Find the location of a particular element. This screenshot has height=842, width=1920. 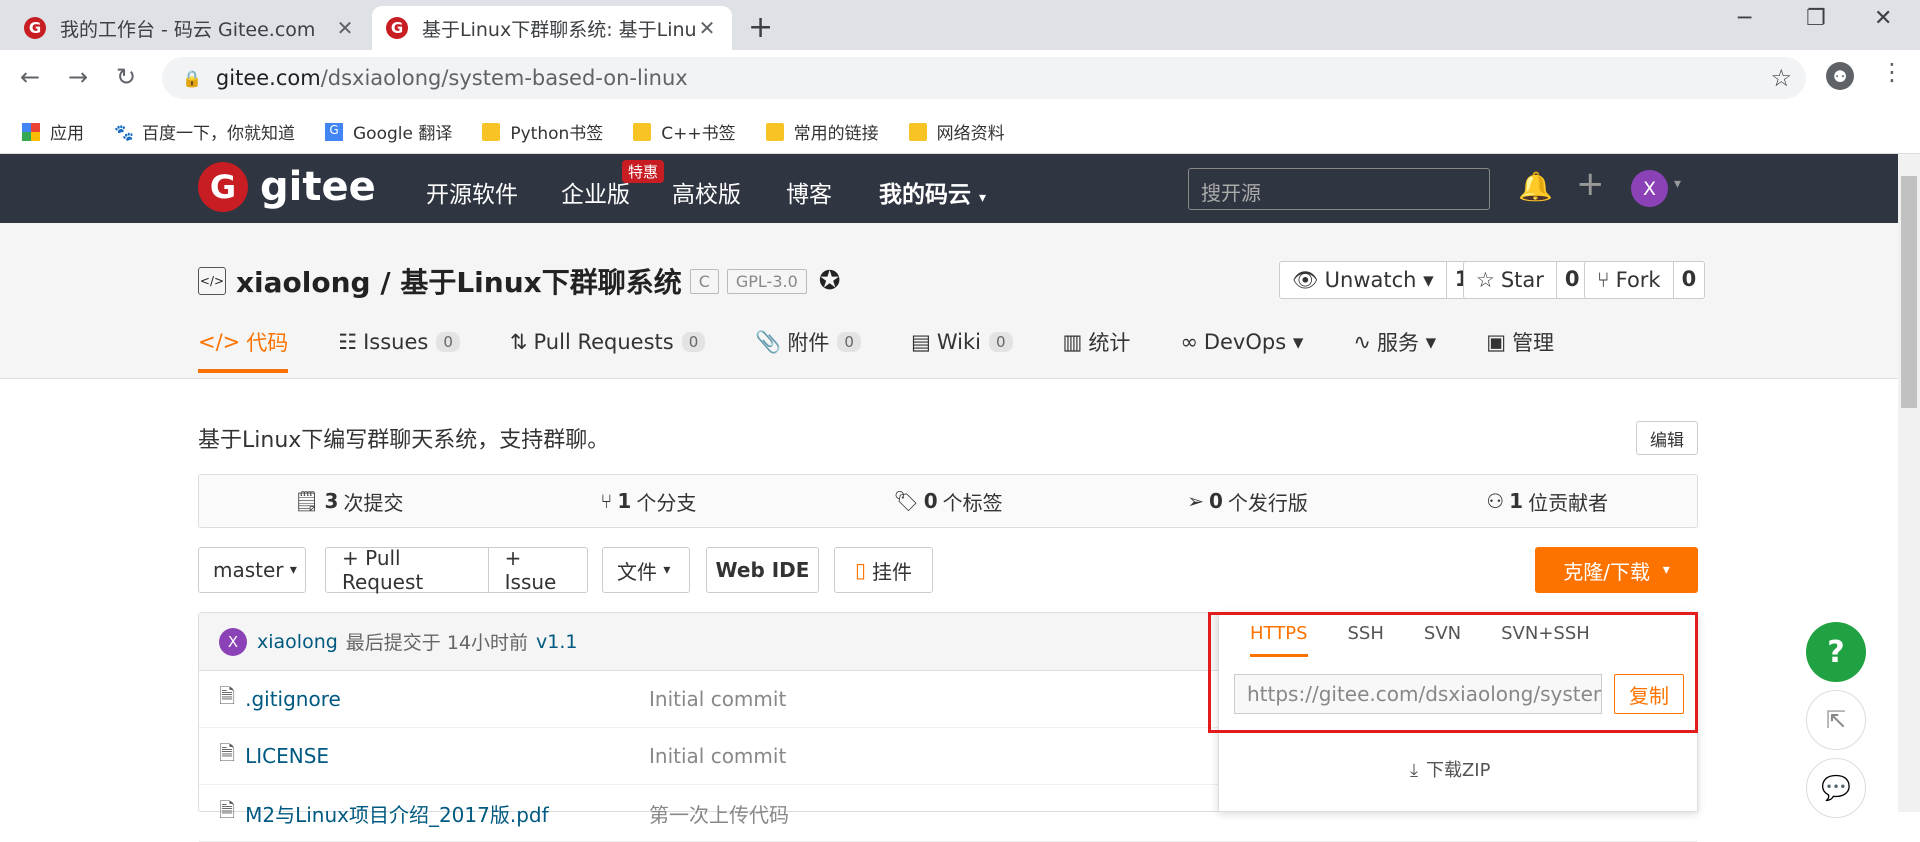

license-label: GPL-3.0 is located at coordinates (766, 281).